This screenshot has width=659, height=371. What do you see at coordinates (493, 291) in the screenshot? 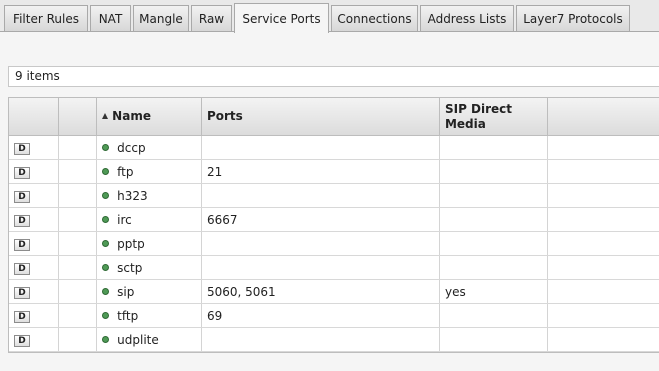
I see `sip-direct-media-cell: yes` at bounding box center [493, 291].